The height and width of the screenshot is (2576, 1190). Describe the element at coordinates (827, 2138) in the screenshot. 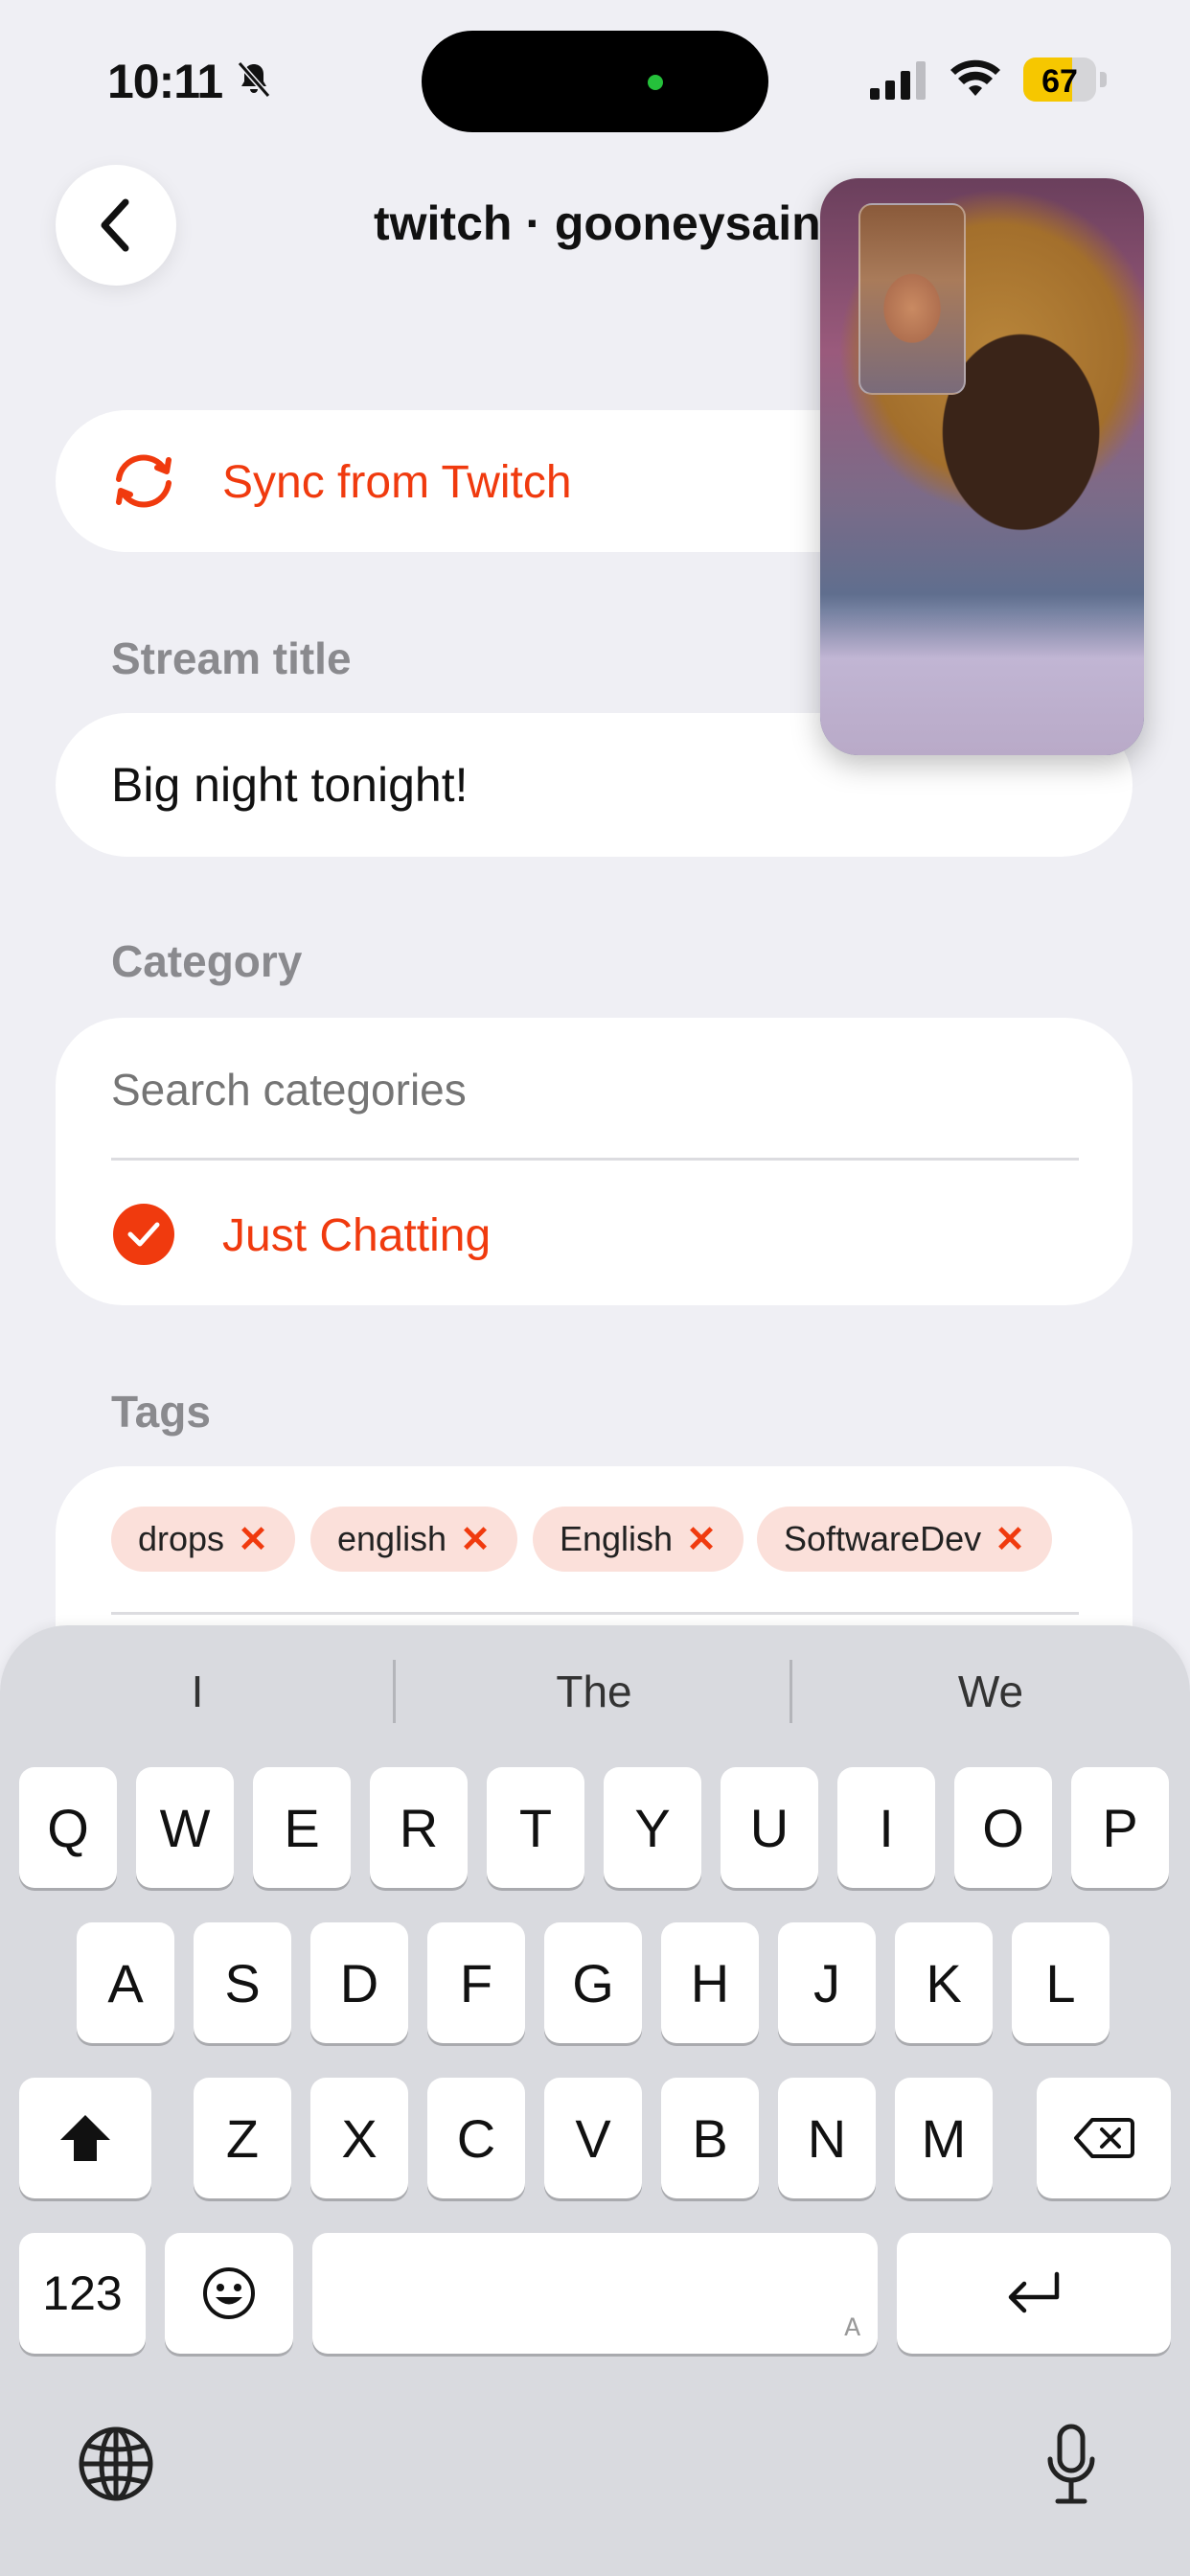

I see `key: N` at that location.